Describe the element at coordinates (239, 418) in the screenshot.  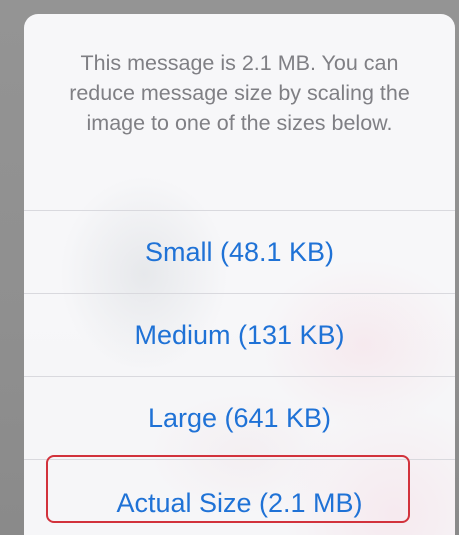
I see `large-size-option: Large (641 KB)` at that location.